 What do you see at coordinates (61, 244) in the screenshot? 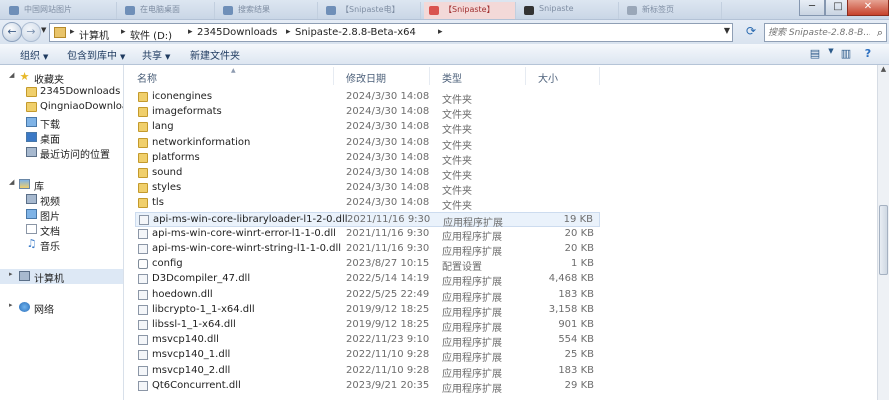
I see `sidebar-item-music: ♫ 音乐` at bounding box center [61, 244].